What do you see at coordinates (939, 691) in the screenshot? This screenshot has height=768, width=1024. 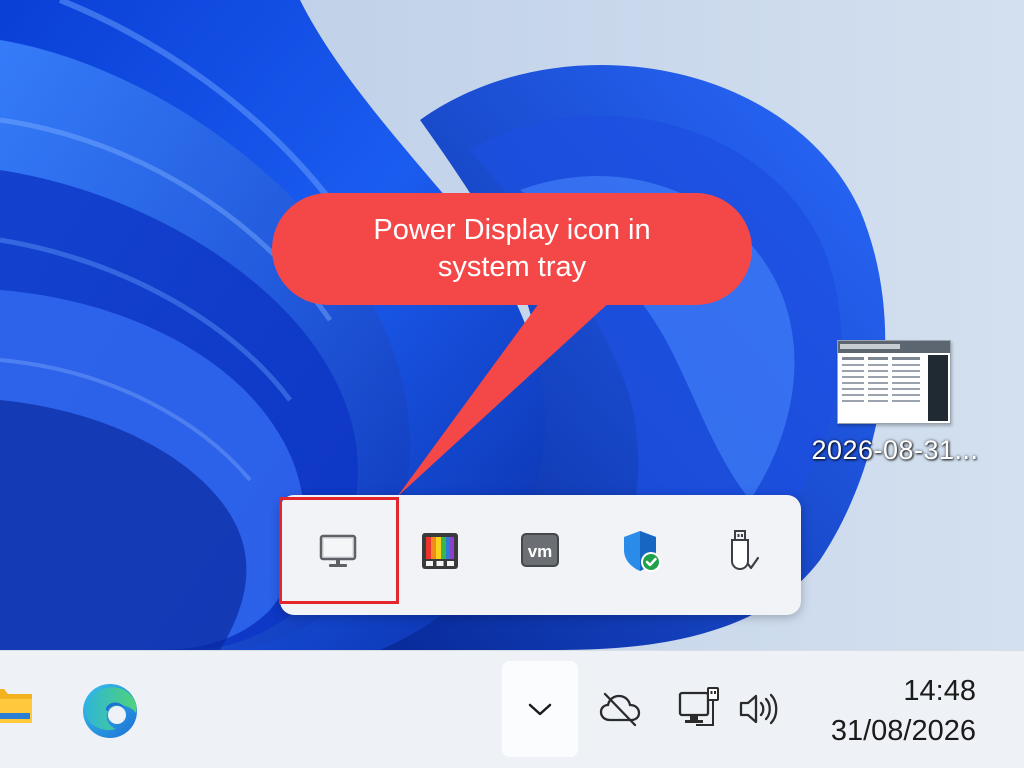 I see `clock-time: 14:48` at bounding box center [939, 691].